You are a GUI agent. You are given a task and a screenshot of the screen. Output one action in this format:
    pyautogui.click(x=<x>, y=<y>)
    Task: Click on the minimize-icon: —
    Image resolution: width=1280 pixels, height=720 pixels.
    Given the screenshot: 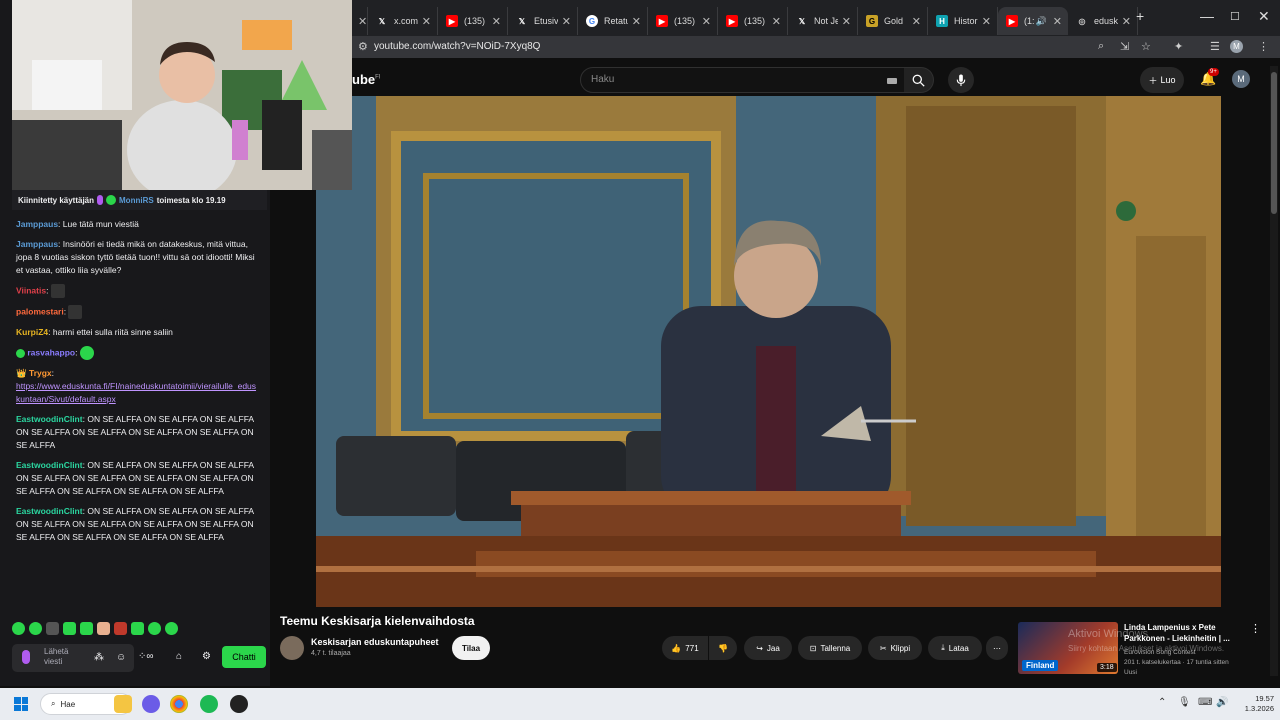 What is the action you would take?
    pyautogui.click(x=1207, y=16)
    